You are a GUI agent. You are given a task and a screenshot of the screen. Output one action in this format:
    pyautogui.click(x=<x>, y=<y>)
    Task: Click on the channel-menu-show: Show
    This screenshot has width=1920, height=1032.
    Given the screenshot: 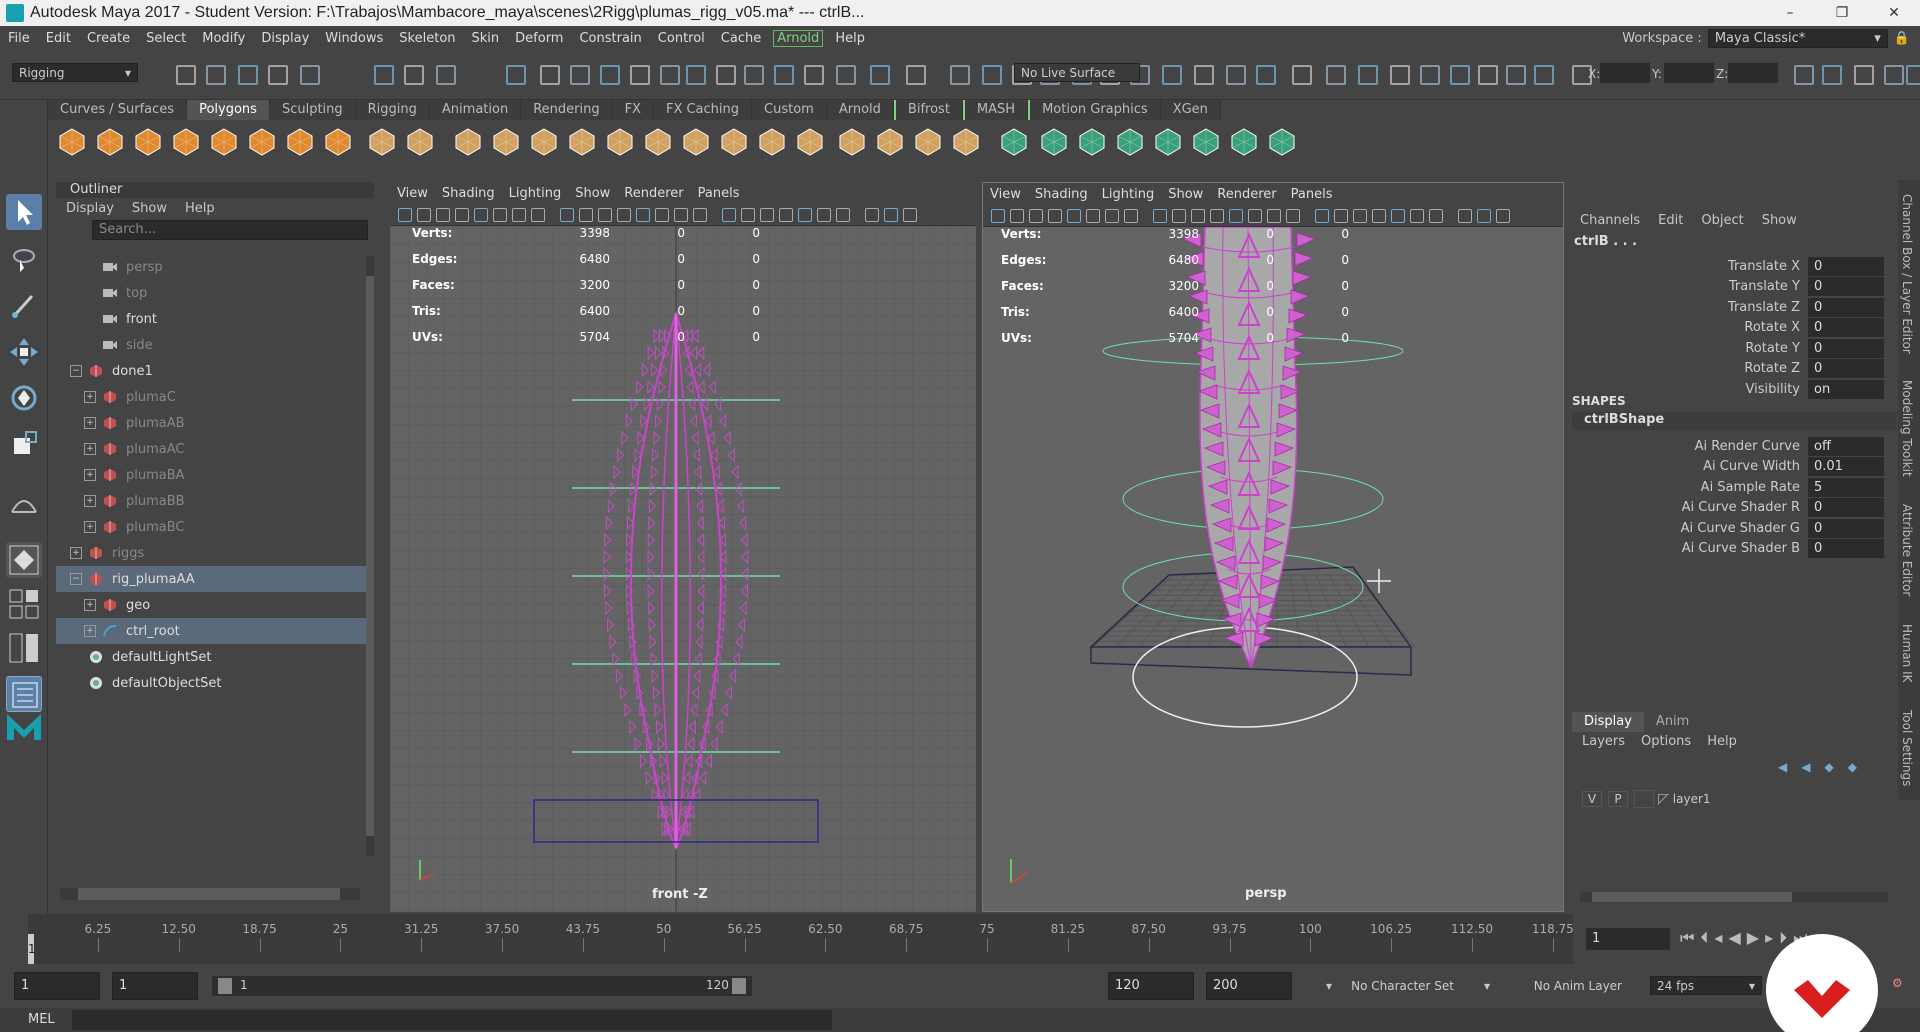 What is the action you would take?
    pyautogui.click(x=1779, y=220)
    